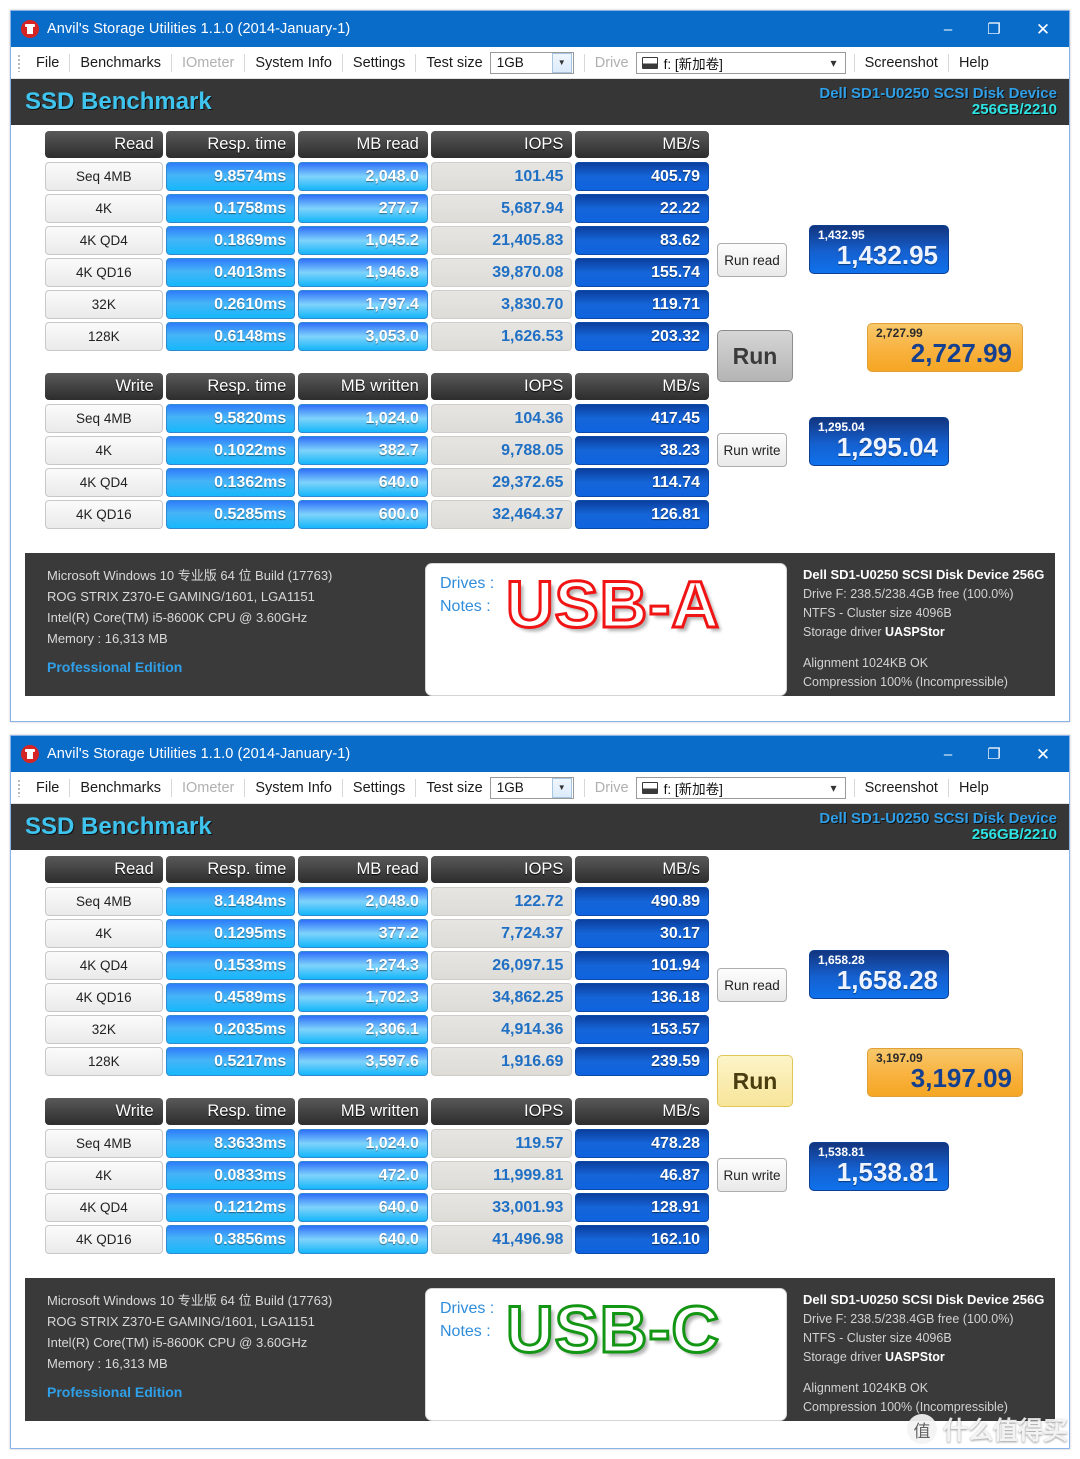 This screenshot has width=1080, height=1459. What do you see at coordinates (842, 631) in the screenshot?
I see `driver-label: Storage driver` at bounding box center [842, 631].